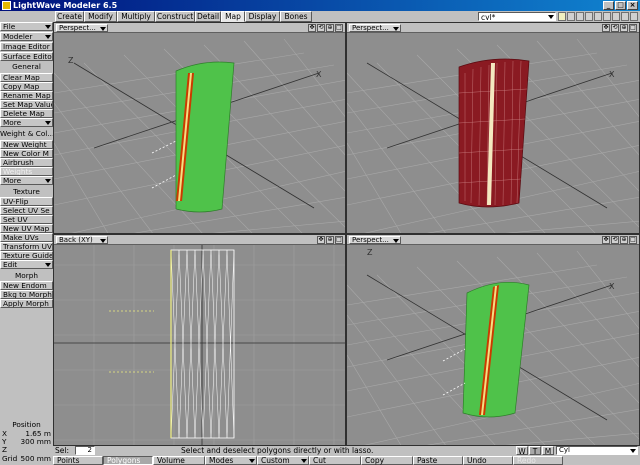 The image size is (640, 465). Describe the element at coordinates (26, 86) in the screenshot. I see `copy-map-button: Copy Map` at that location.